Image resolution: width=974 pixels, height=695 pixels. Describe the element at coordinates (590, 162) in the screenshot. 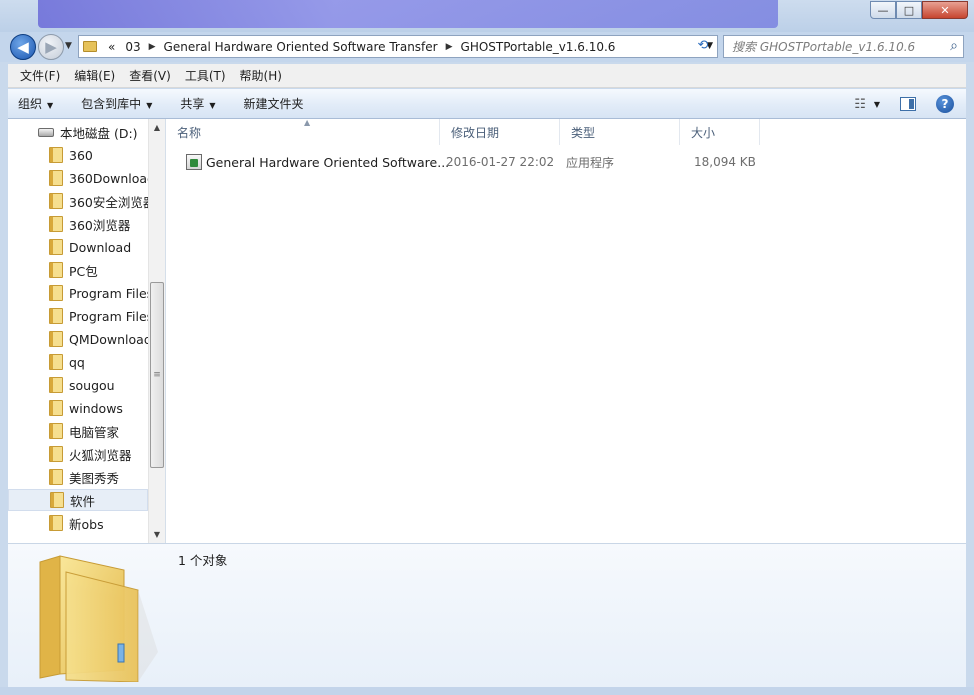

I see `file-type: 应用程序` at that location.